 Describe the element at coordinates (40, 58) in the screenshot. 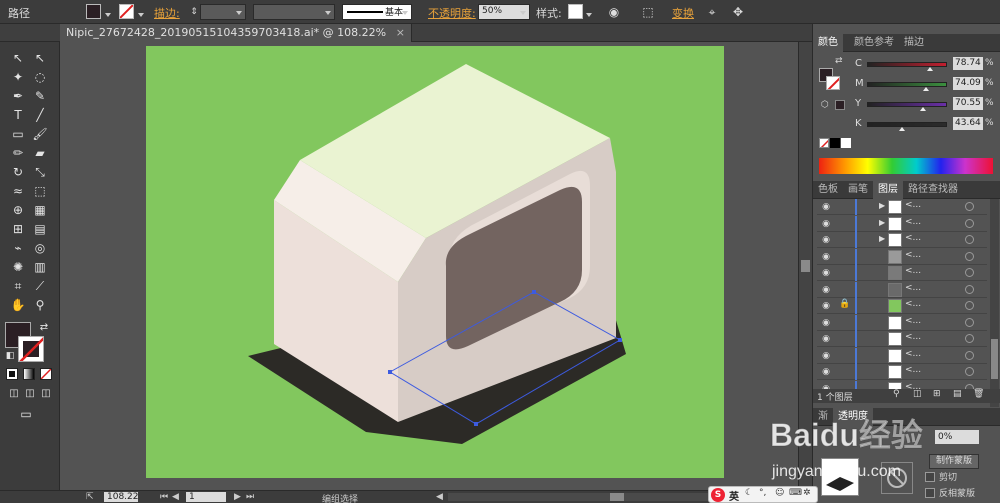

I see `direct-selection-tool-icon: ↖` at that location.